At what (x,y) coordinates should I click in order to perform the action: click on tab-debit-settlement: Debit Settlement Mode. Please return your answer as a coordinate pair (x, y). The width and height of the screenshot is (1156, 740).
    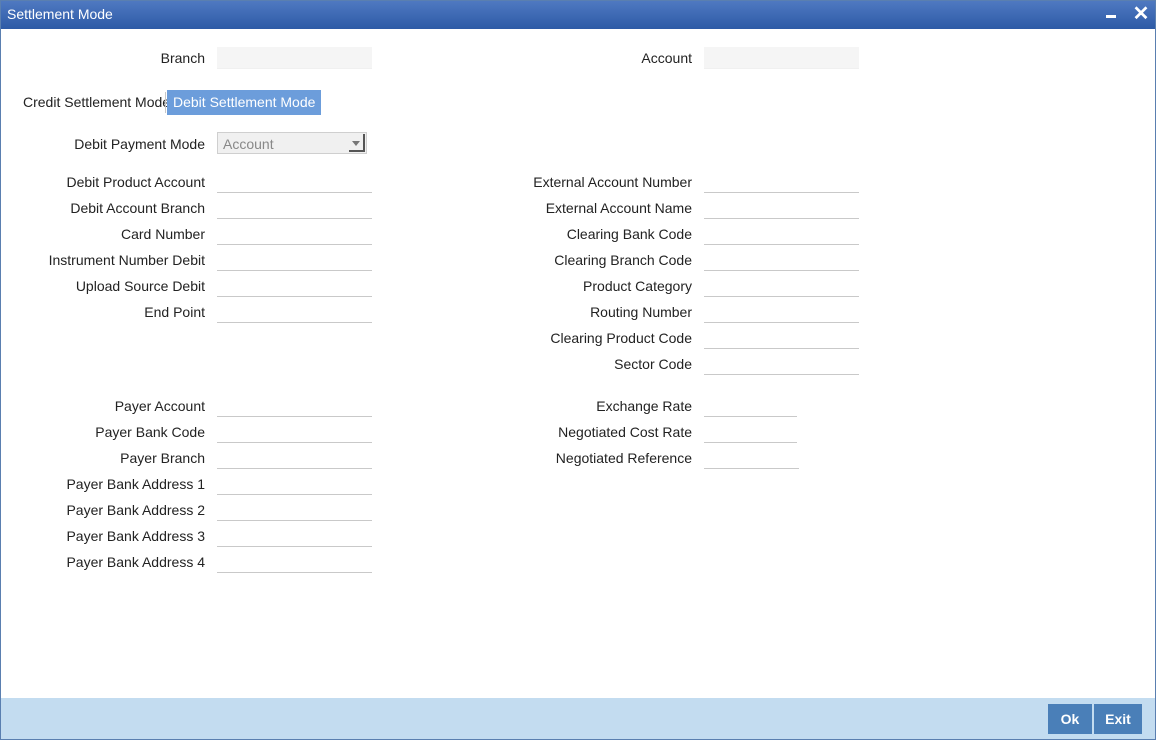
    Looking at the image, I should click on (244, 102).